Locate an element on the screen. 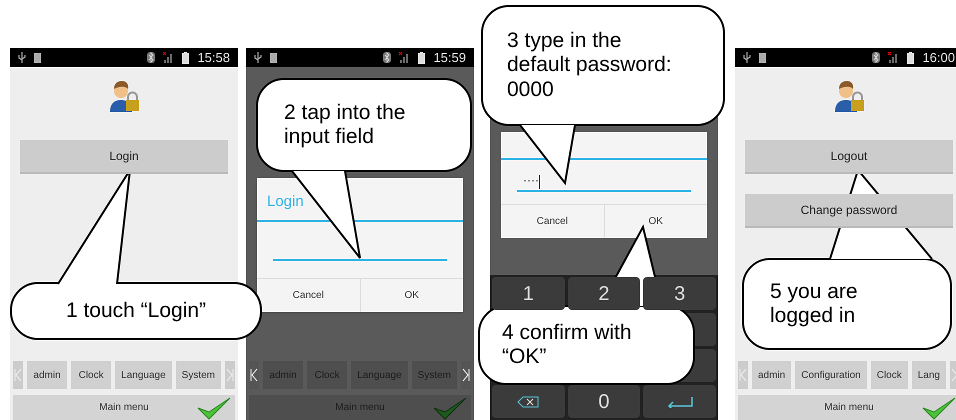  keypad-key: 2 is located at coordinates (604, 293).